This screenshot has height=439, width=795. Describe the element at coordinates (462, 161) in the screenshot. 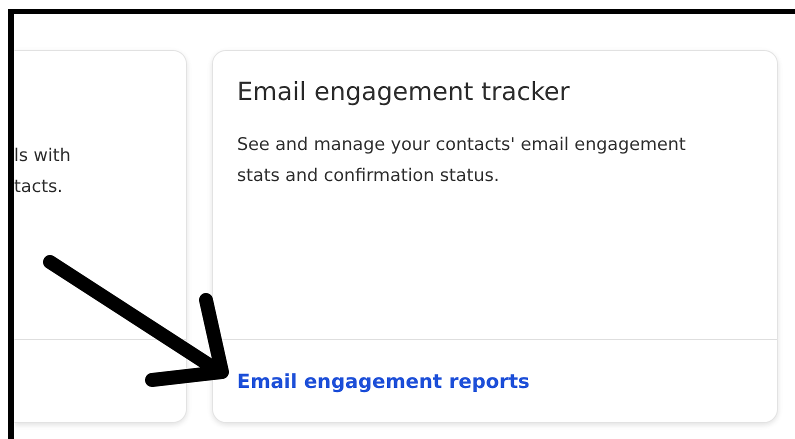

I see `card-description: See and manage your contacts' email engagement stats and confirmation status.` at that location.